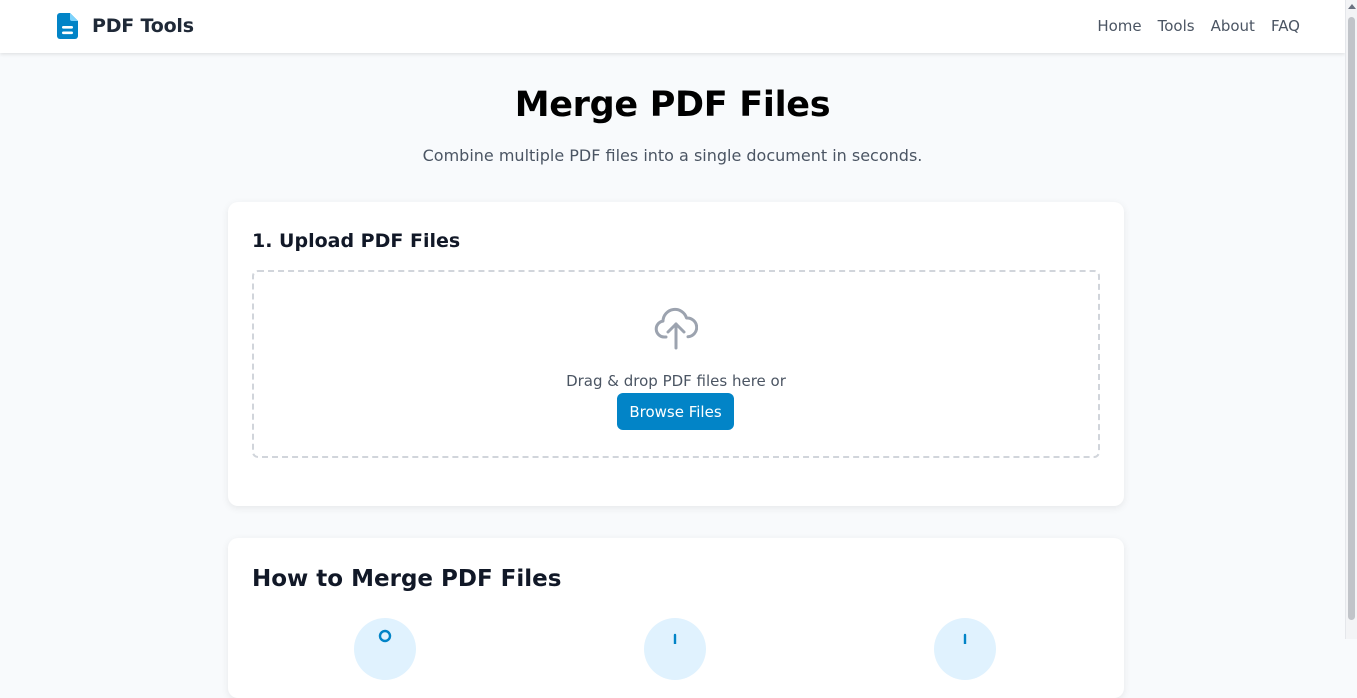  I want to click on step-2-circle, so click(675, 649).